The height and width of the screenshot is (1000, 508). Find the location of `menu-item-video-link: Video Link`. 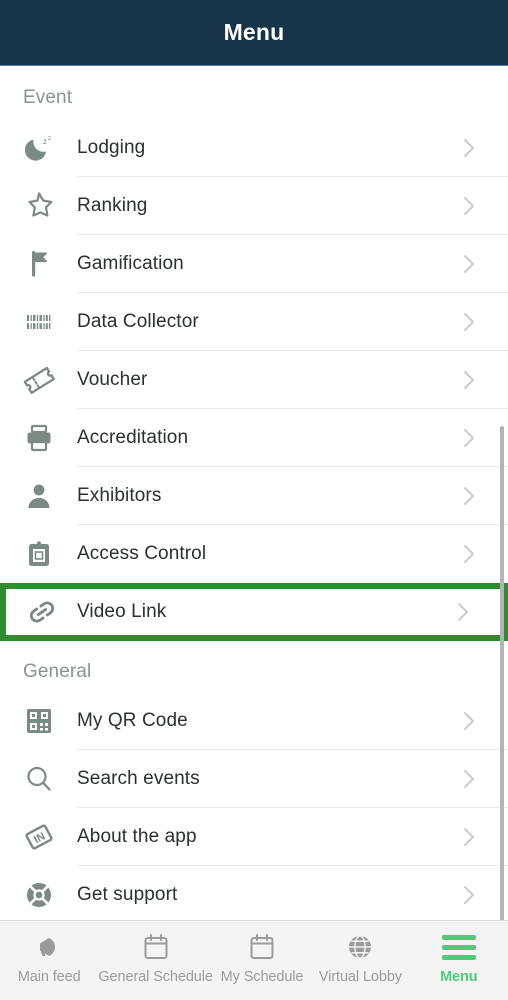

menu-item-video-link: Video Link is located at coordinates (254, 612).